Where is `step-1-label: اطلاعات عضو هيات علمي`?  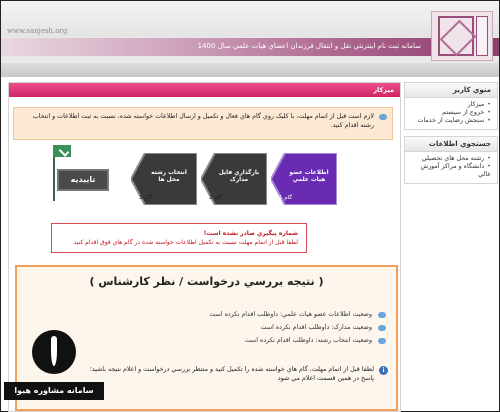
step-1-label: اطلاعات عضو هيات علمي is located at coordinates (309, 176).